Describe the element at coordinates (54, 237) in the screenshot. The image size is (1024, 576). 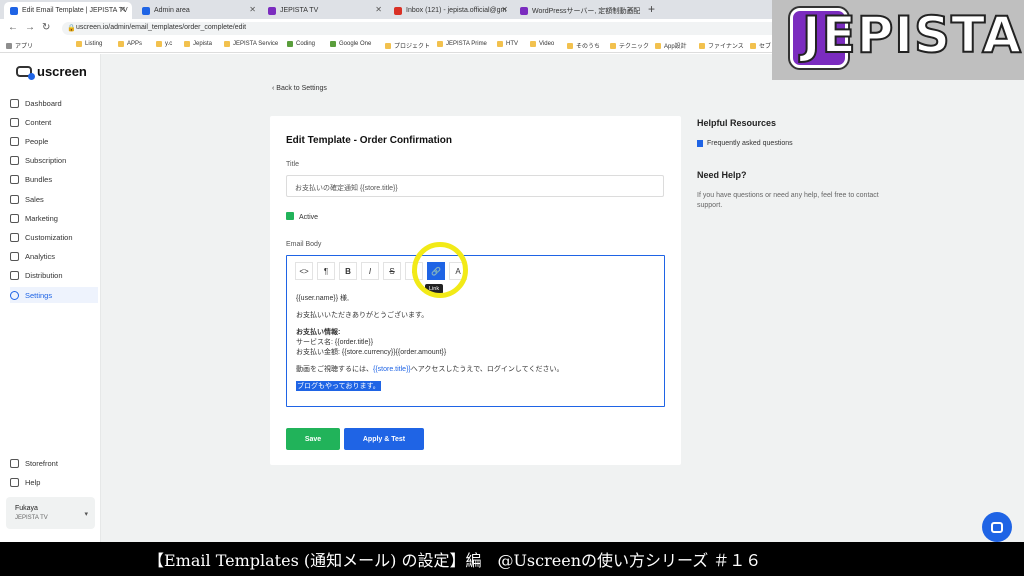
I see `sidebar-item-customization: Customization` at that location.